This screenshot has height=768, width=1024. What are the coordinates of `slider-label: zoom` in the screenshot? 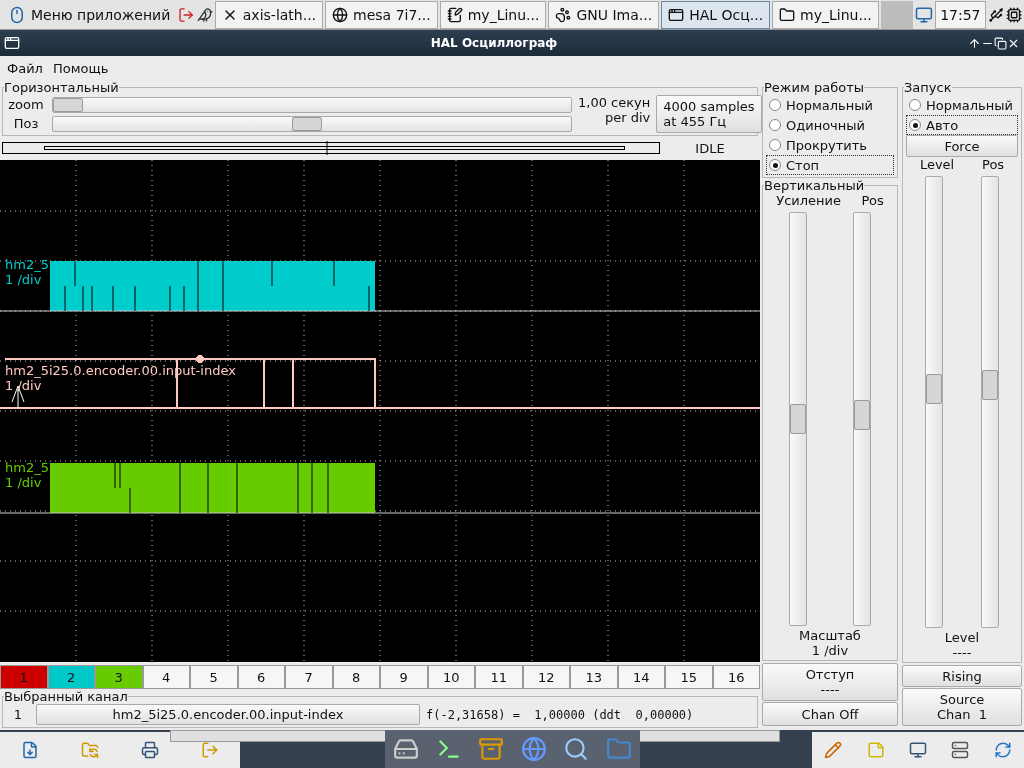 It's located at (26, 104).